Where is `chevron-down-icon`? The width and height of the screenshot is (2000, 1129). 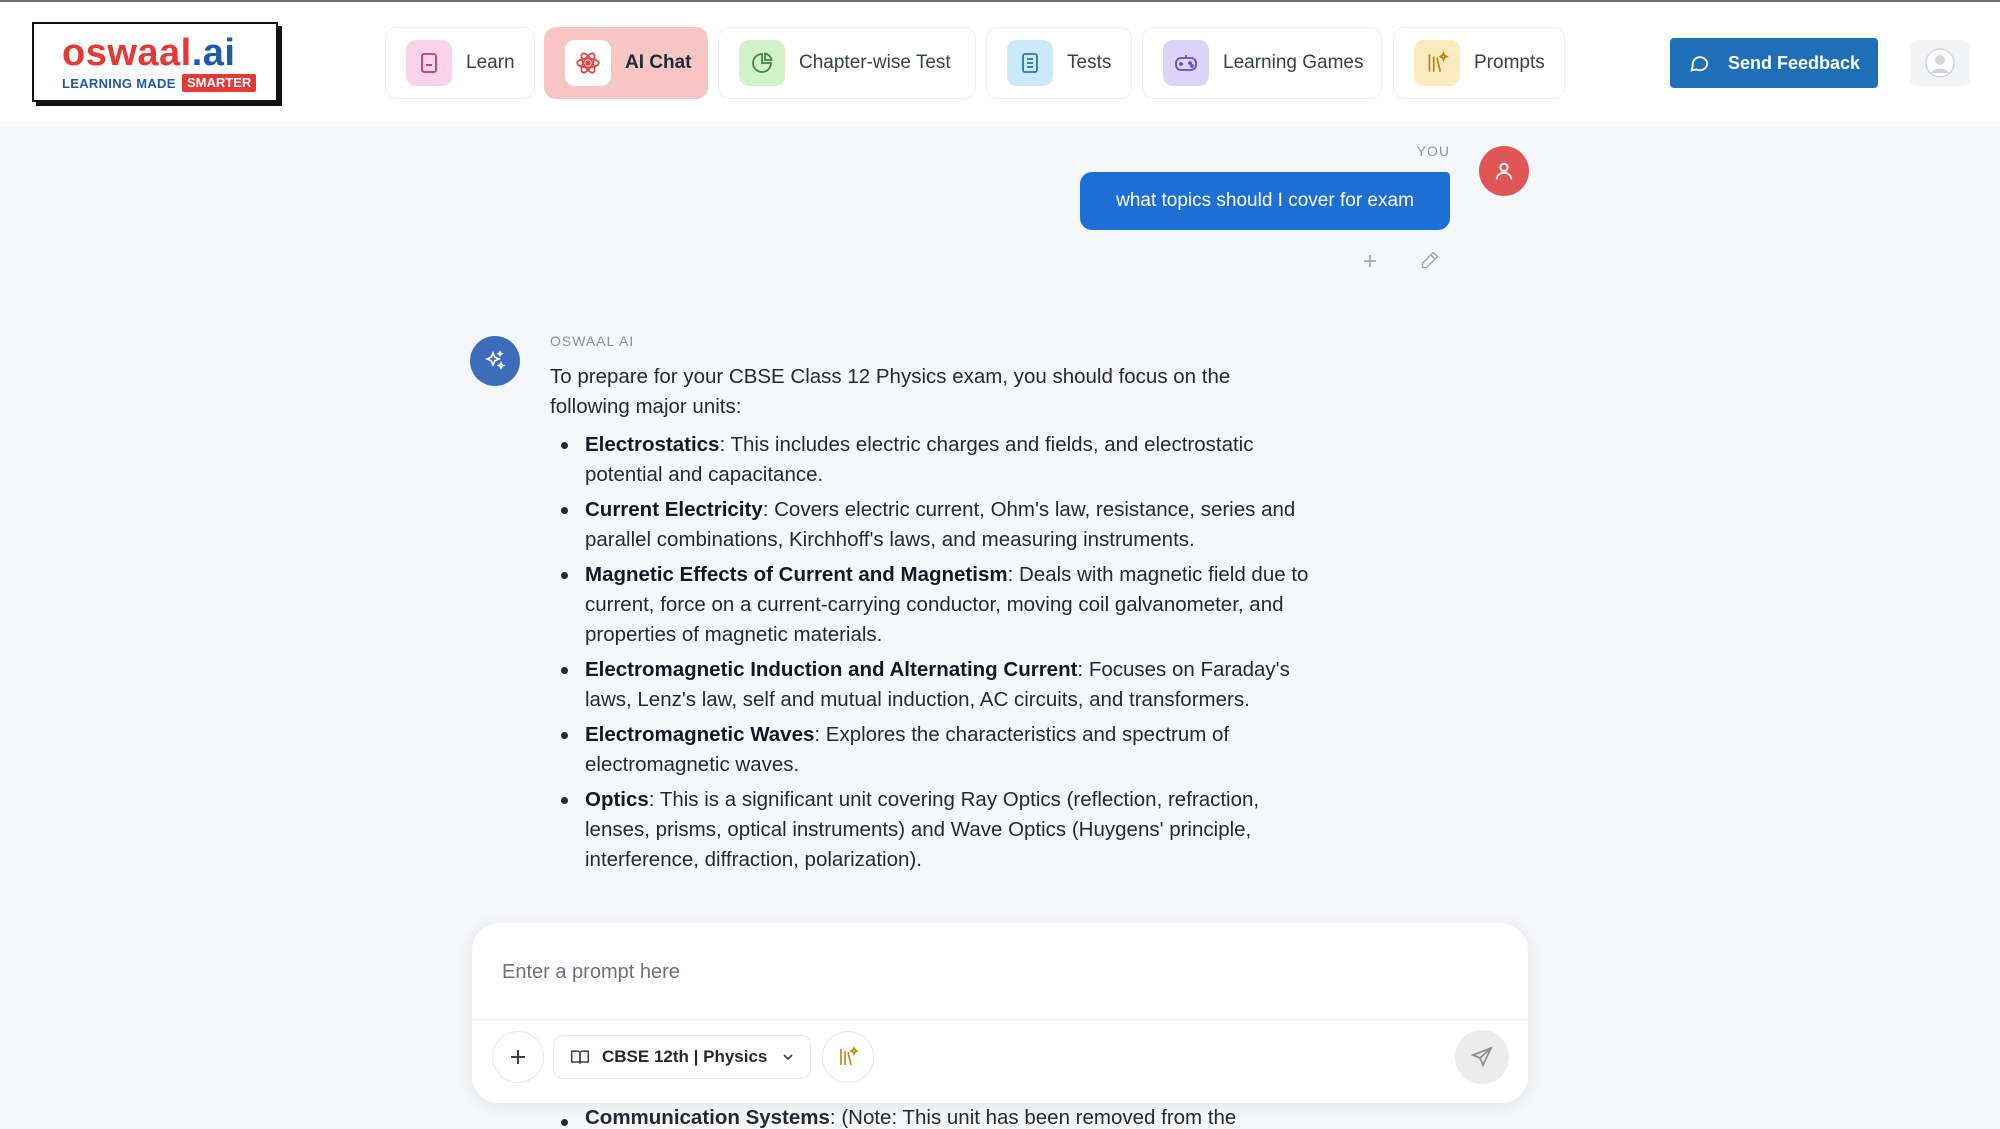 chevron-down-icon is located at coordinates (788, 1057).